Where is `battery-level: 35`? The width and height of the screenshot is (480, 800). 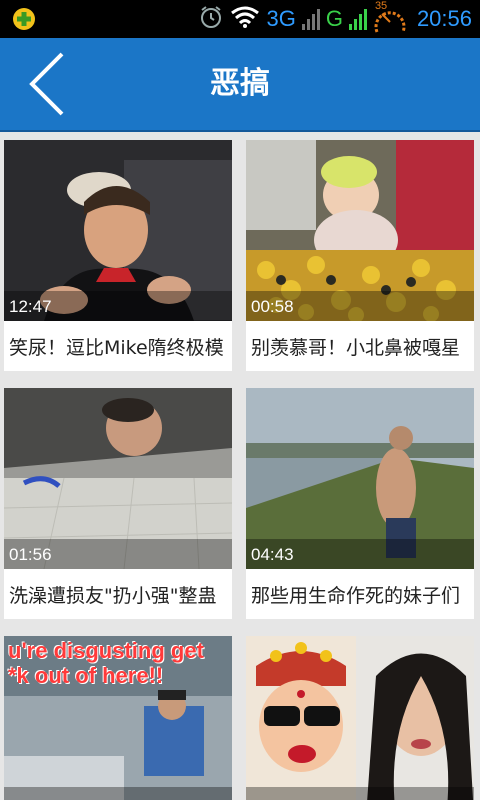 battery-level: 35 is located at coordinates (381, 6).